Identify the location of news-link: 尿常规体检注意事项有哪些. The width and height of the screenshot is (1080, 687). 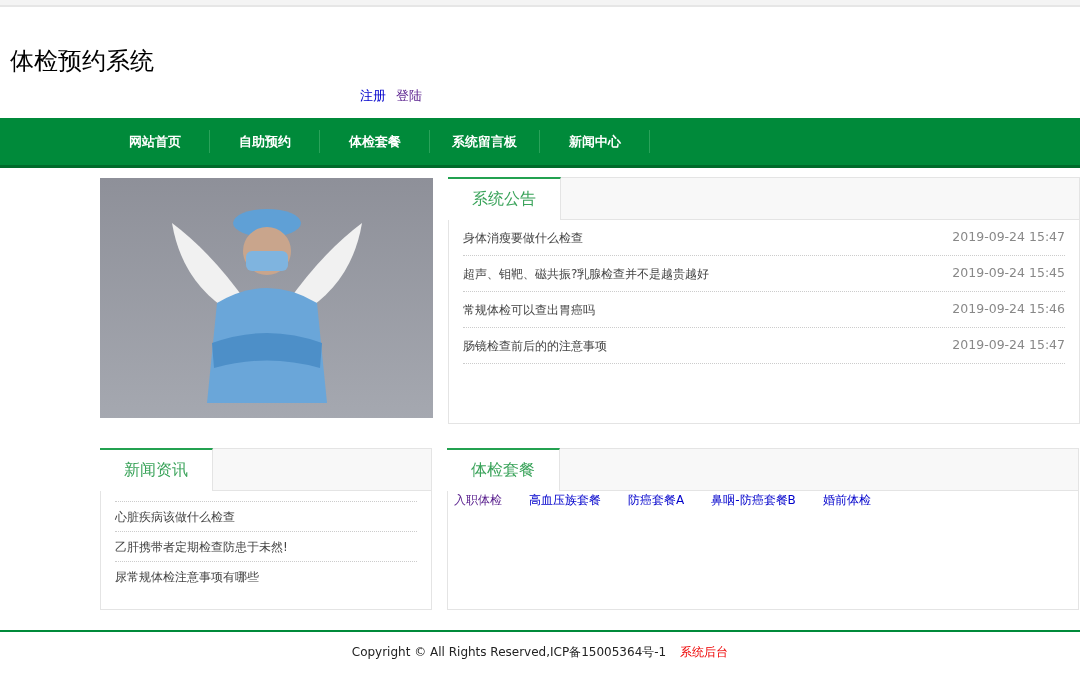
(266, 576).